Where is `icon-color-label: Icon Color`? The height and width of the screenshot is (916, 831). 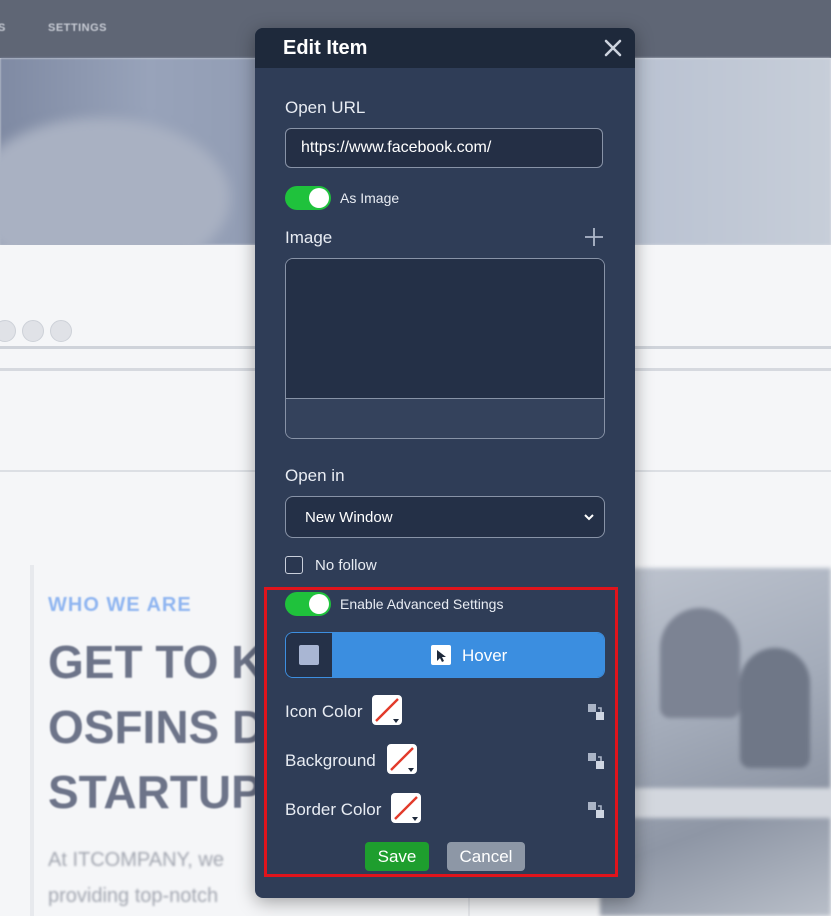
icon-color-label: Icon Color is located at coordinates (324, 711).